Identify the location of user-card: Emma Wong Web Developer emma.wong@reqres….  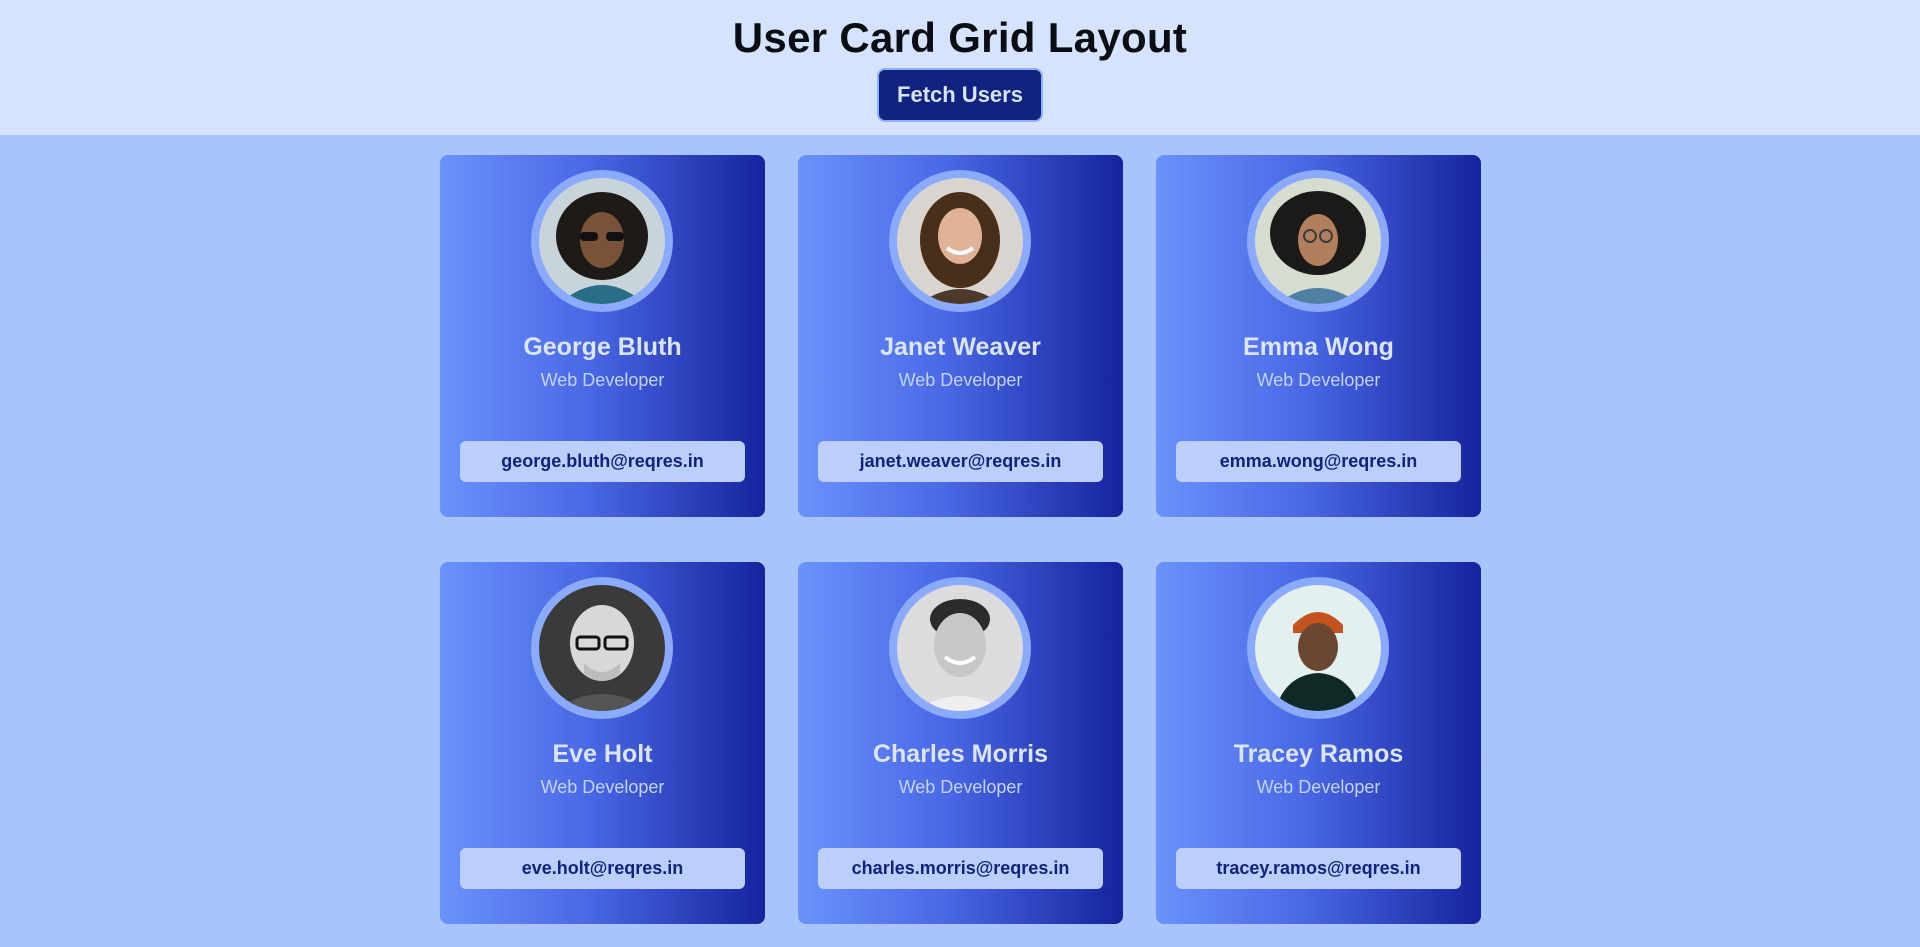
(1318, 336).